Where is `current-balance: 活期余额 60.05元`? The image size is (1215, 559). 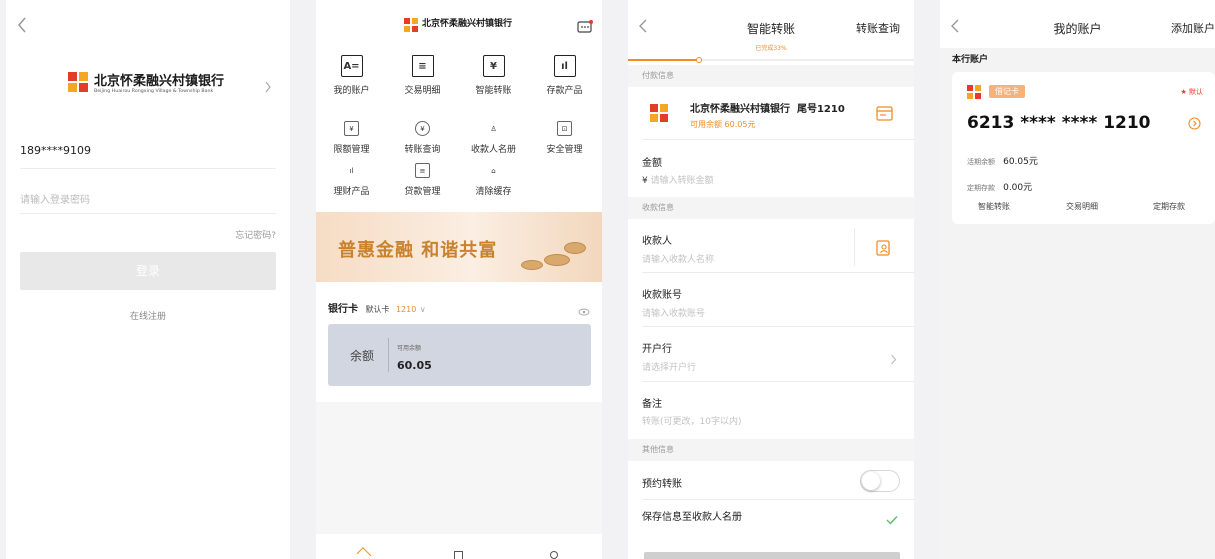
current-balance: 活期余额 60.05元 is located at coordinates (1002, 162).